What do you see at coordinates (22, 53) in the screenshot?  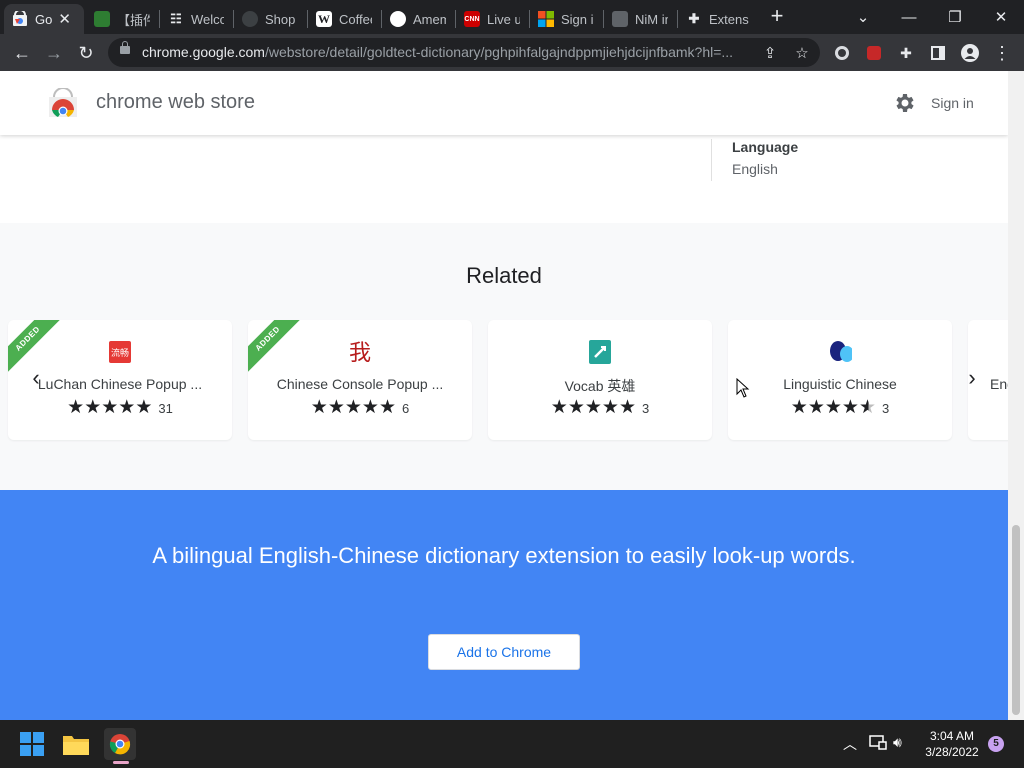 I see `back-button: ←` at bounding box center [22, 53].